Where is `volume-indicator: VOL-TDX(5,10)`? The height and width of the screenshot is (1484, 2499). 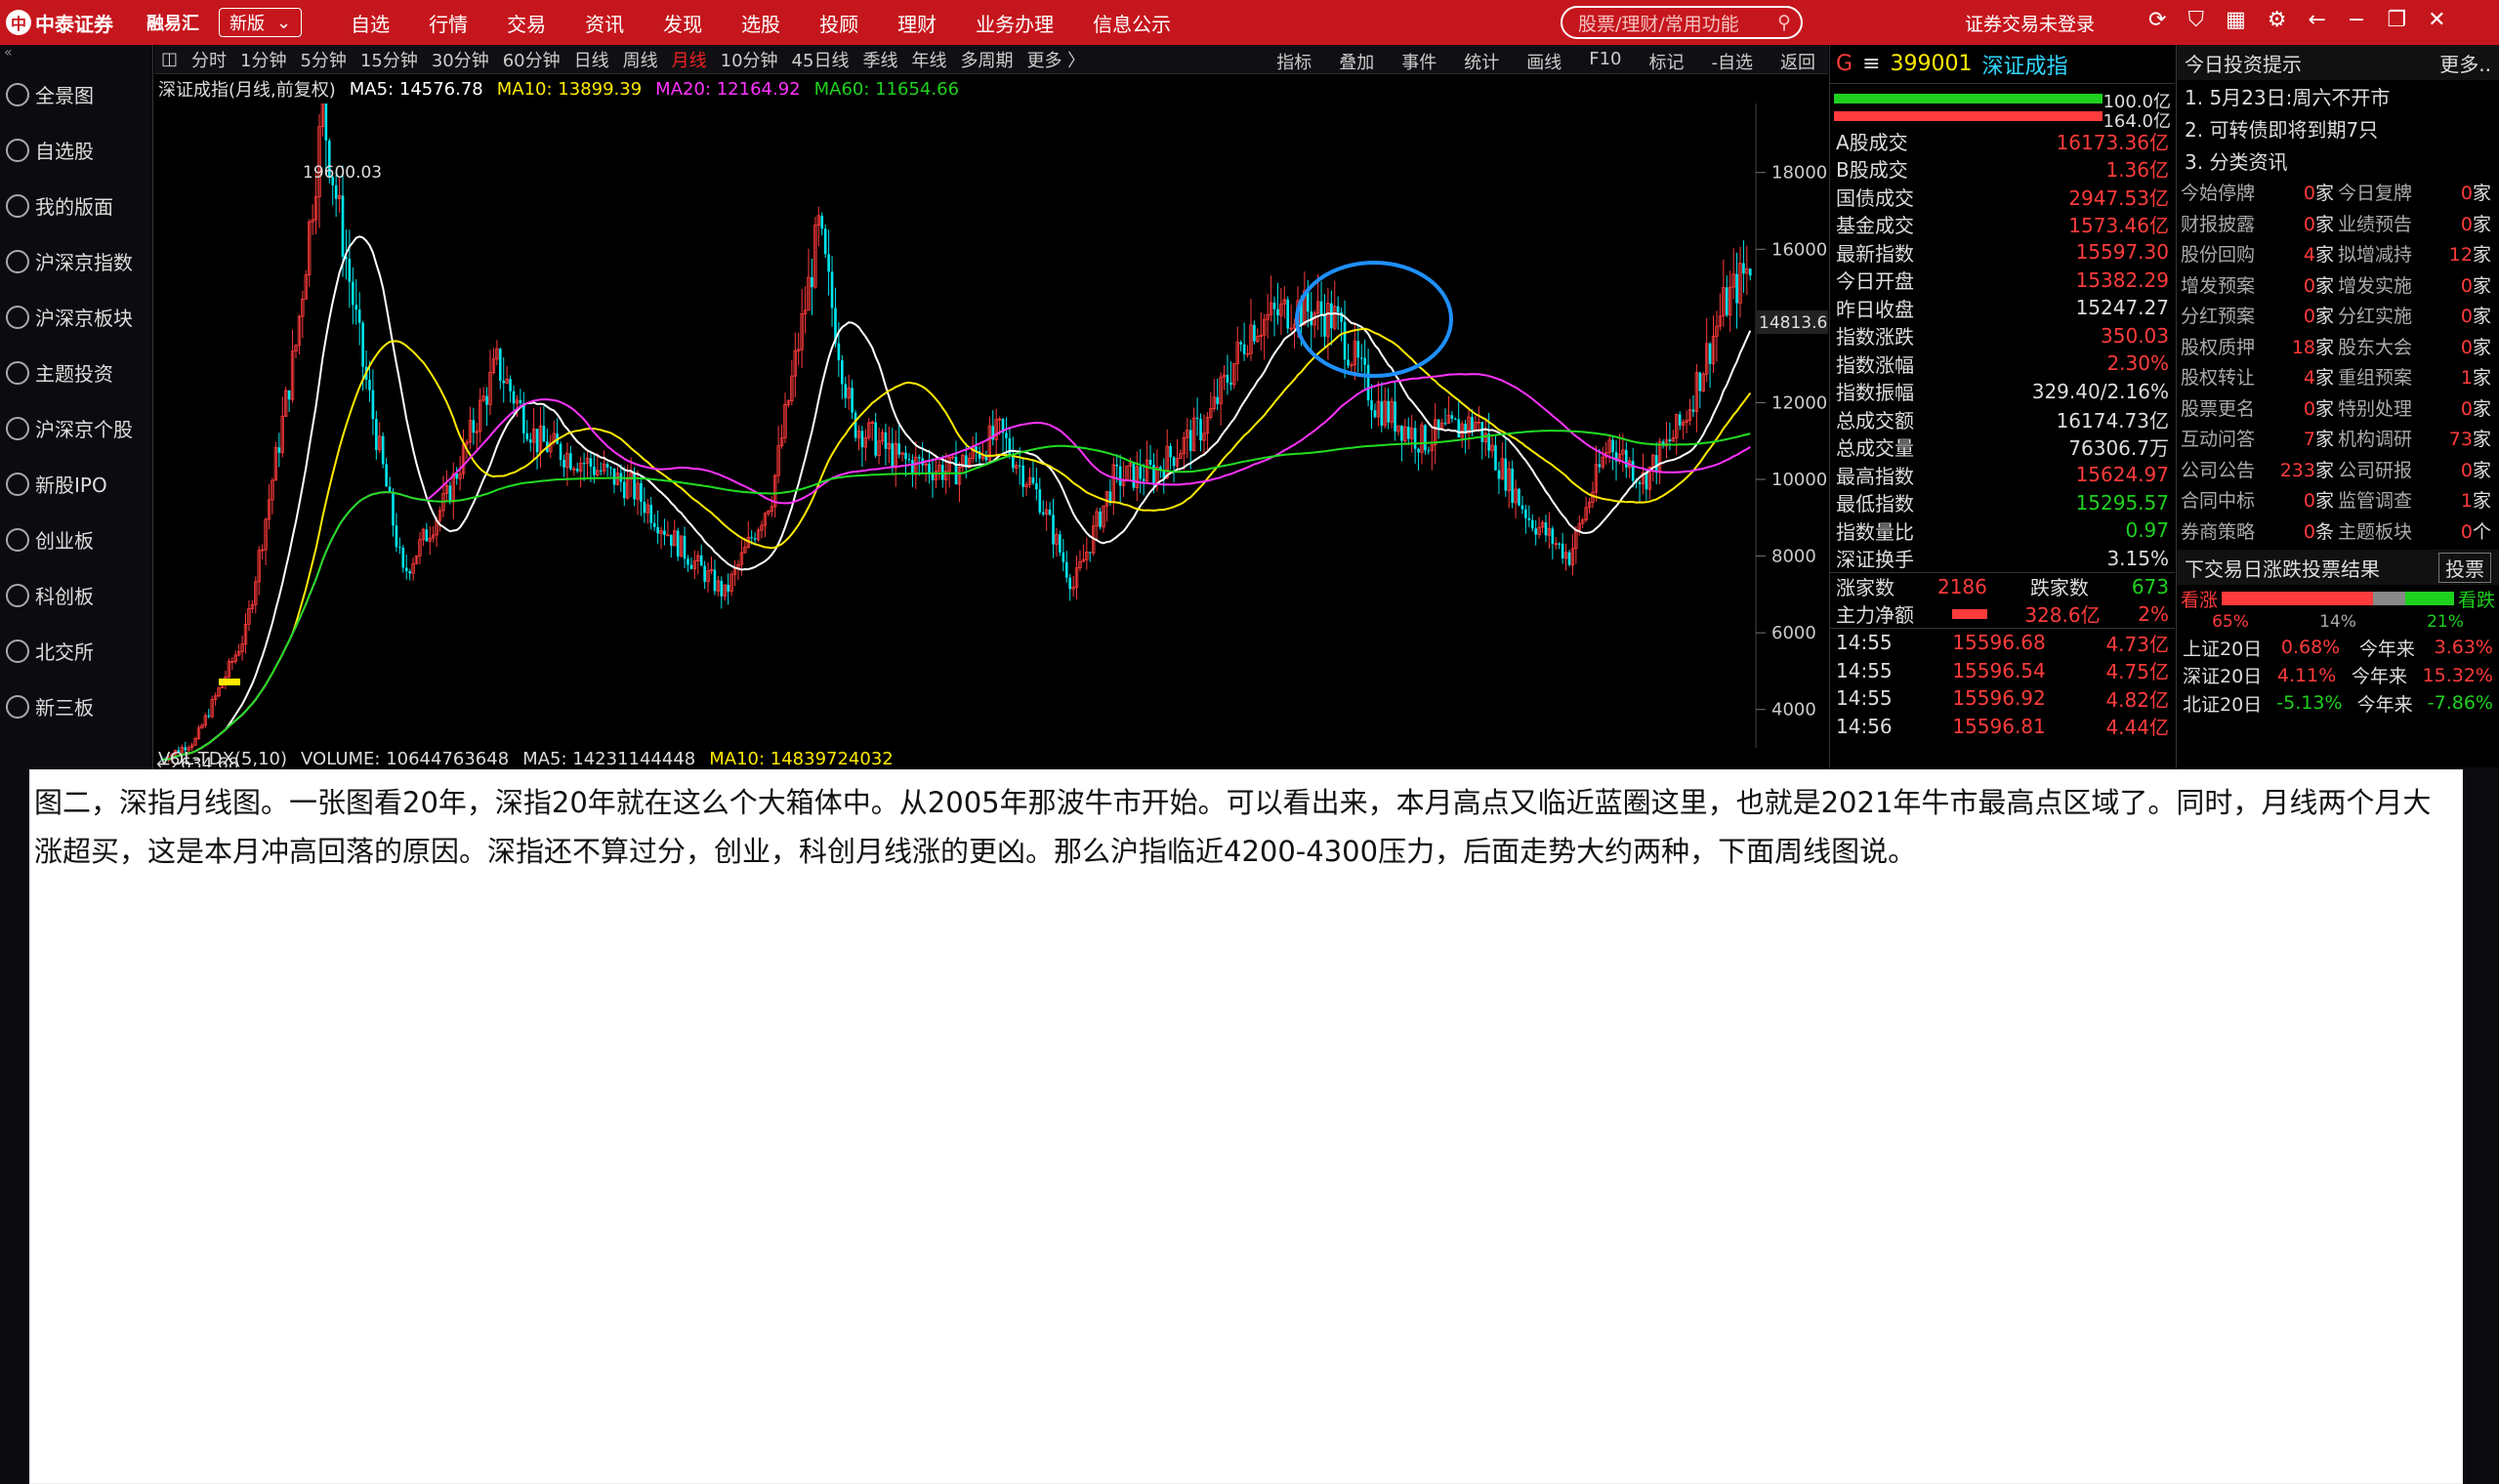
volume-indicator: VOL-TDX(5,10) is located at coordinates (222, 759).